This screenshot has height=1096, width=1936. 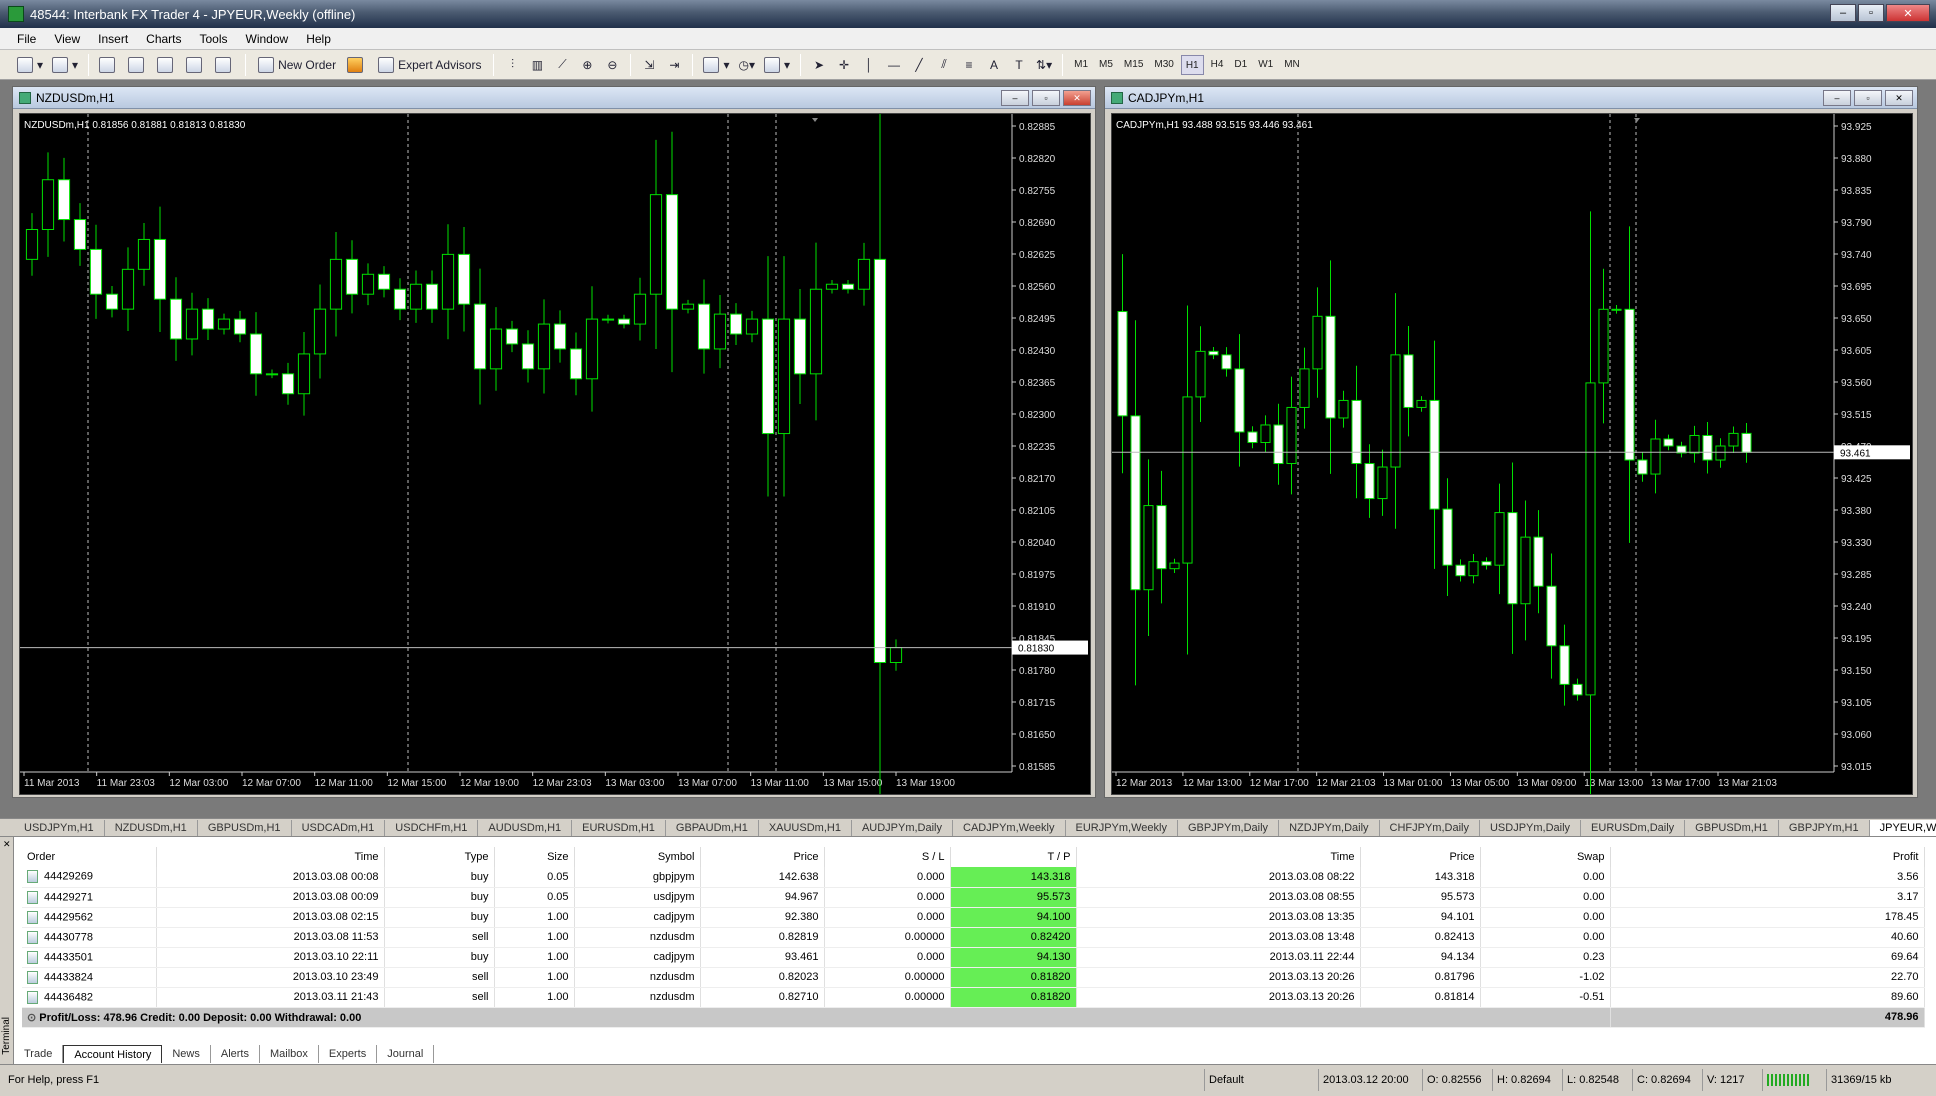 What do you see at coordinates (7, 844) in the screenshot?
I see `terminal-close-icon: ✕` at bounding box center [7, 844].